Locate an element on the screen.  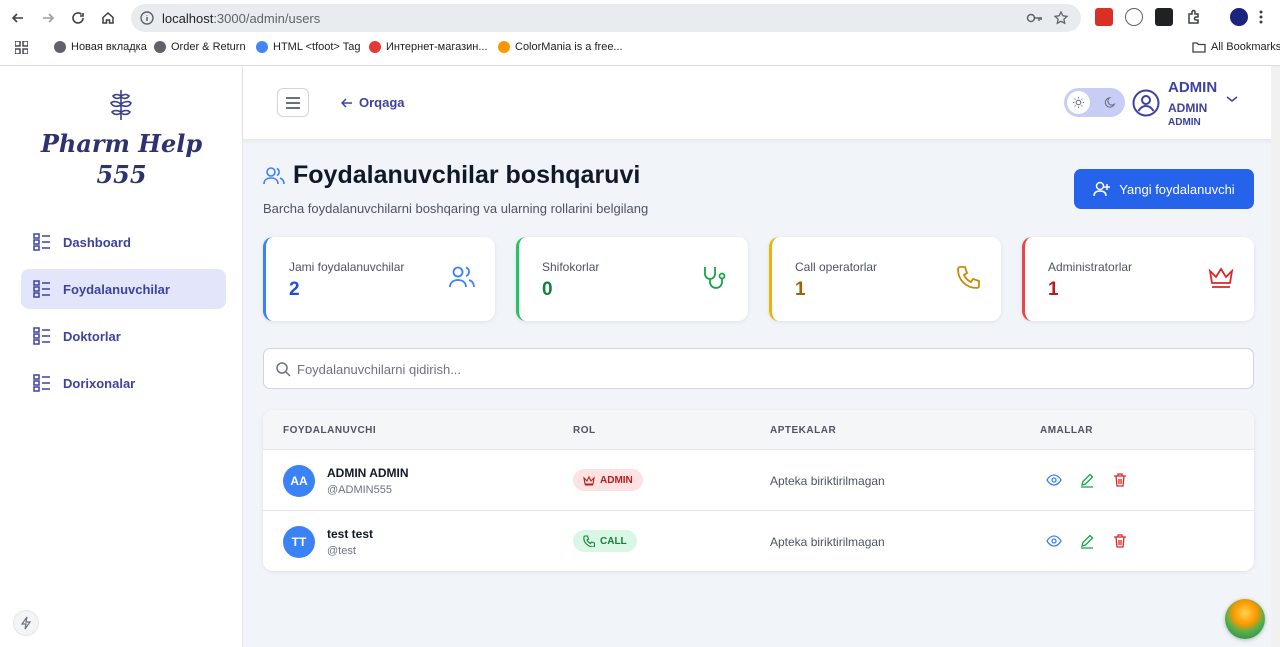
new-user-button: Yangi foydalanuvchi is located at coordinates (1164, 189).